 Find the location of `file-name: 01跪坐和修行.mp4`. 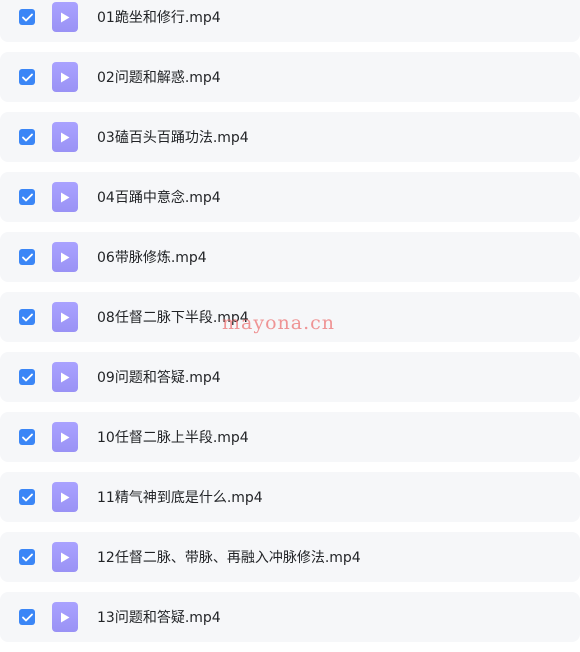

file-name: 01跪坐和修行.mp4 is located at coordinates (159, 18).